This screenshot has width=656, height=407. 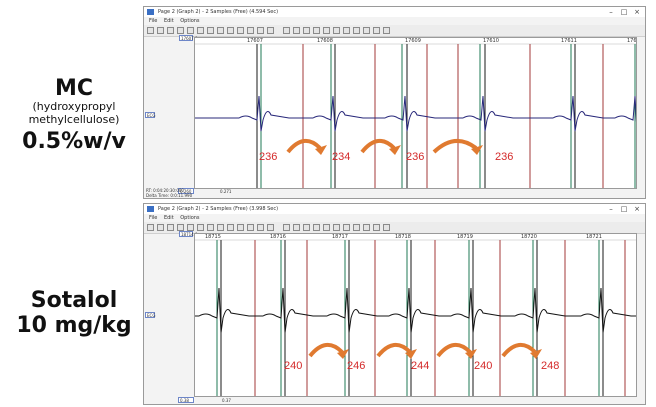 What do you see at coordinates (341, 157) in the screenshot?
I see `rr-interval-label: 234` at bounding box center [341, 157].